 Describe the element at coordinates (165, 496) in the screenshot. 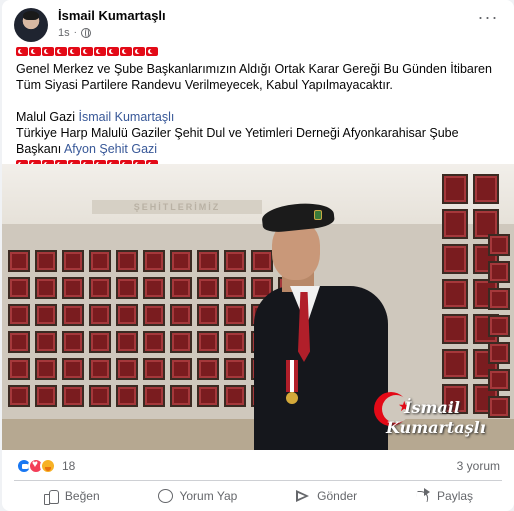

I see `comment-icon` at that location.